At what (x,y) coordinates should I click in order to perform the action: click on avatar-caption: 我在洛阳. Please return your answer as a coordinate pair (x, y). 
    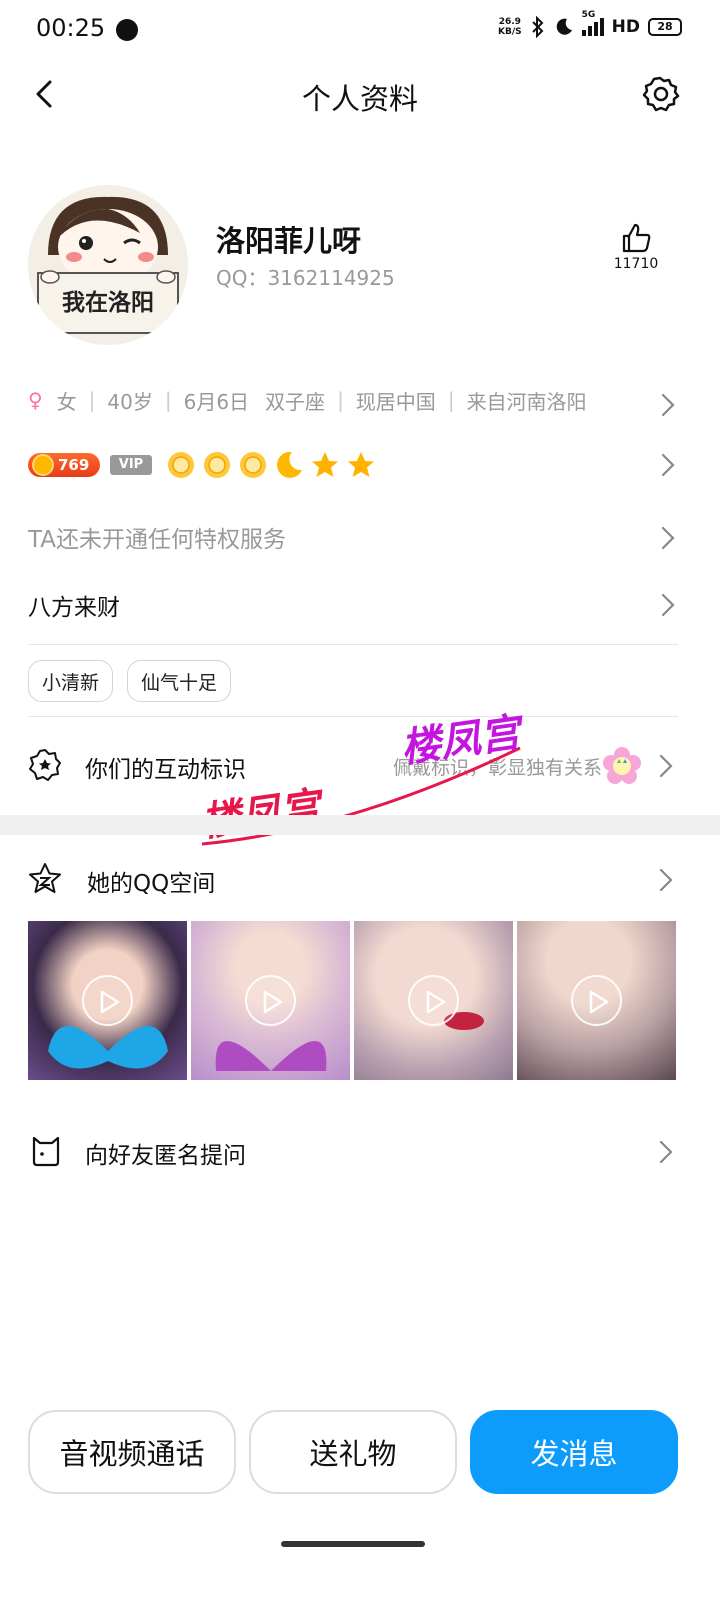
    Looking at the image, I should click on (108, 303).